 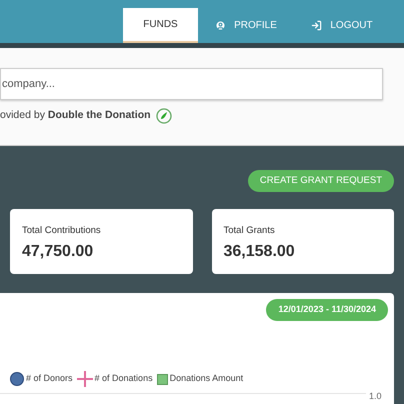 What do you see at coordinates (321, 181) in the screenshot?
I see `create-grant-request-button: CREATE GRANT REQUEST` at bounding box center [321, 181].